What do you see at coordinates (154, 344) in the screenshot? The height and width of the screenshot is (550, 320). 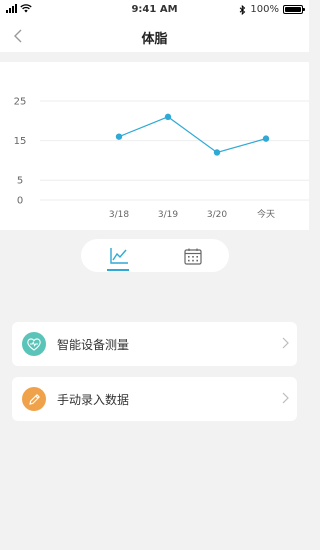 I see `smart-device-measure-item: 智能设备测量` at bounding box center [154, 344].